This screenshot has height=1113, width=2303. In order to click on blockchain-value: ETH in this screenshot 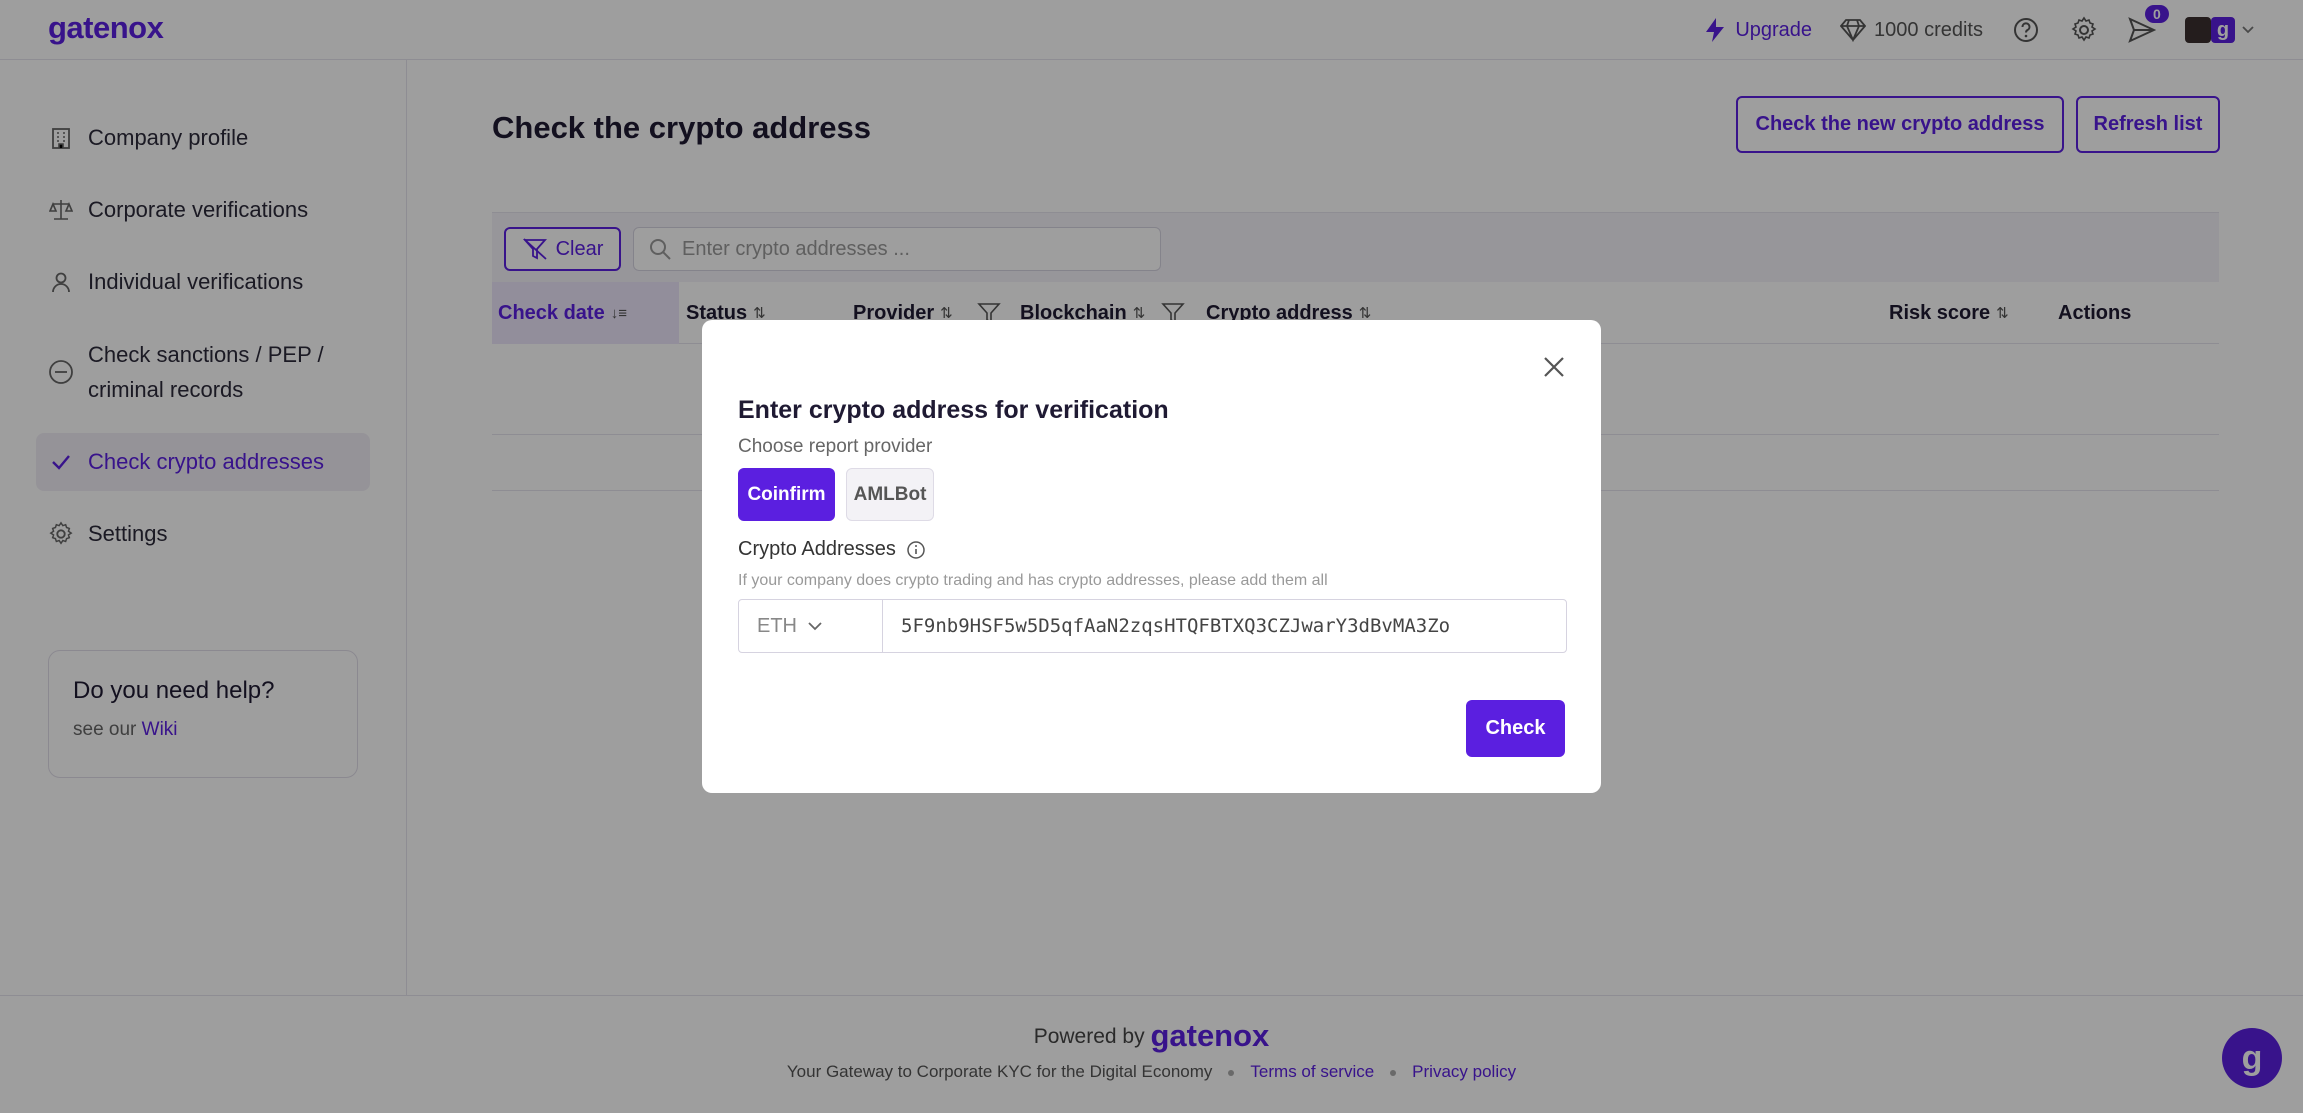, I will do `click(777, 625)`.